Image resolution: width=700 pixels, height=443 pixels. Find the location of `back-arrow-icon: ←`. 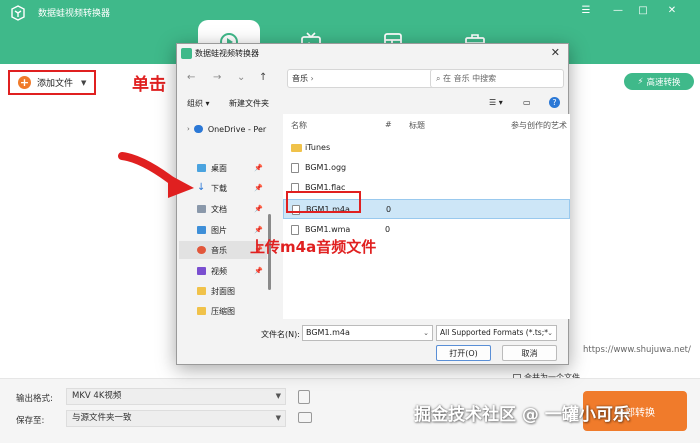

back-arrow-icon: ← is located at coordinates (191, 77).